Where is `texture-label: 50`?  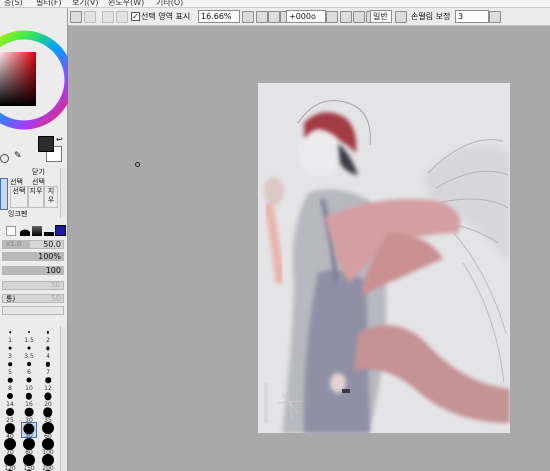
texture-label: 50 is located at coordinates (55, 285).